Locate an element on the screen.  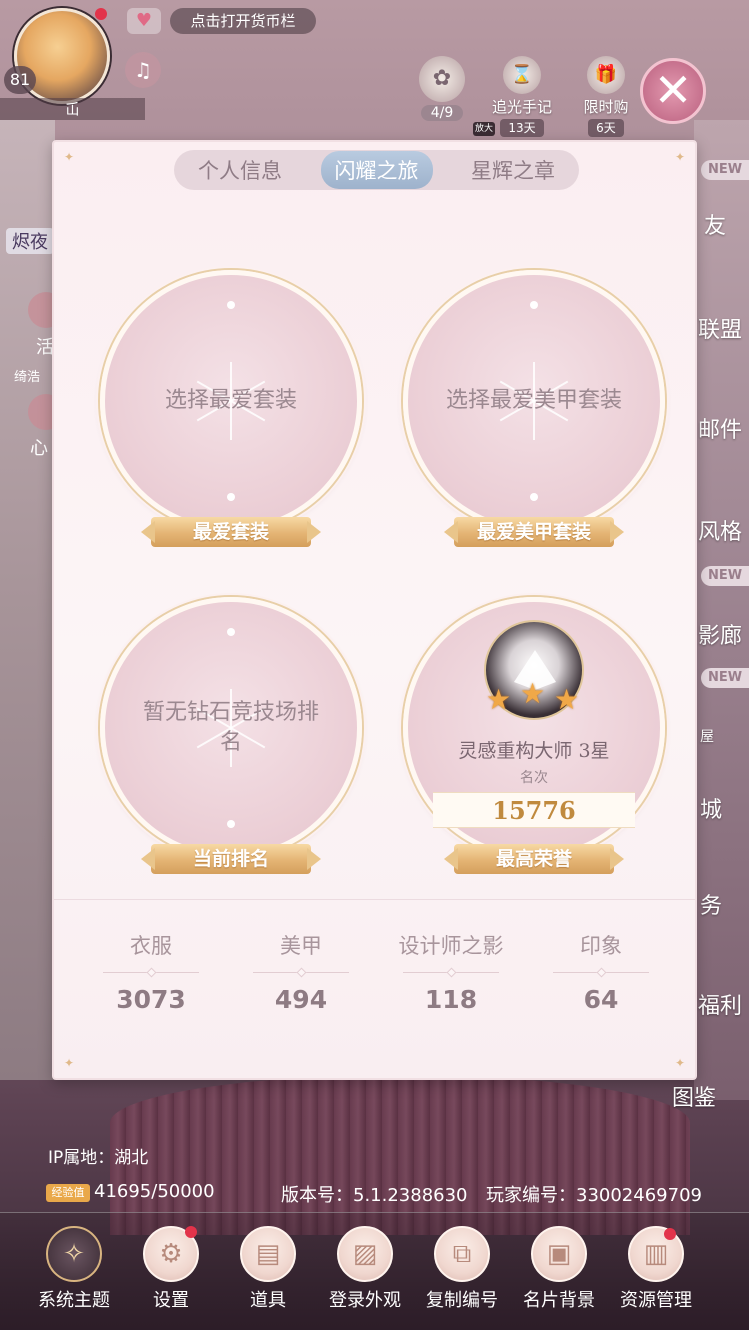
honor-title: 灵感重构大师 3星 is located at coordinates (534, 751).